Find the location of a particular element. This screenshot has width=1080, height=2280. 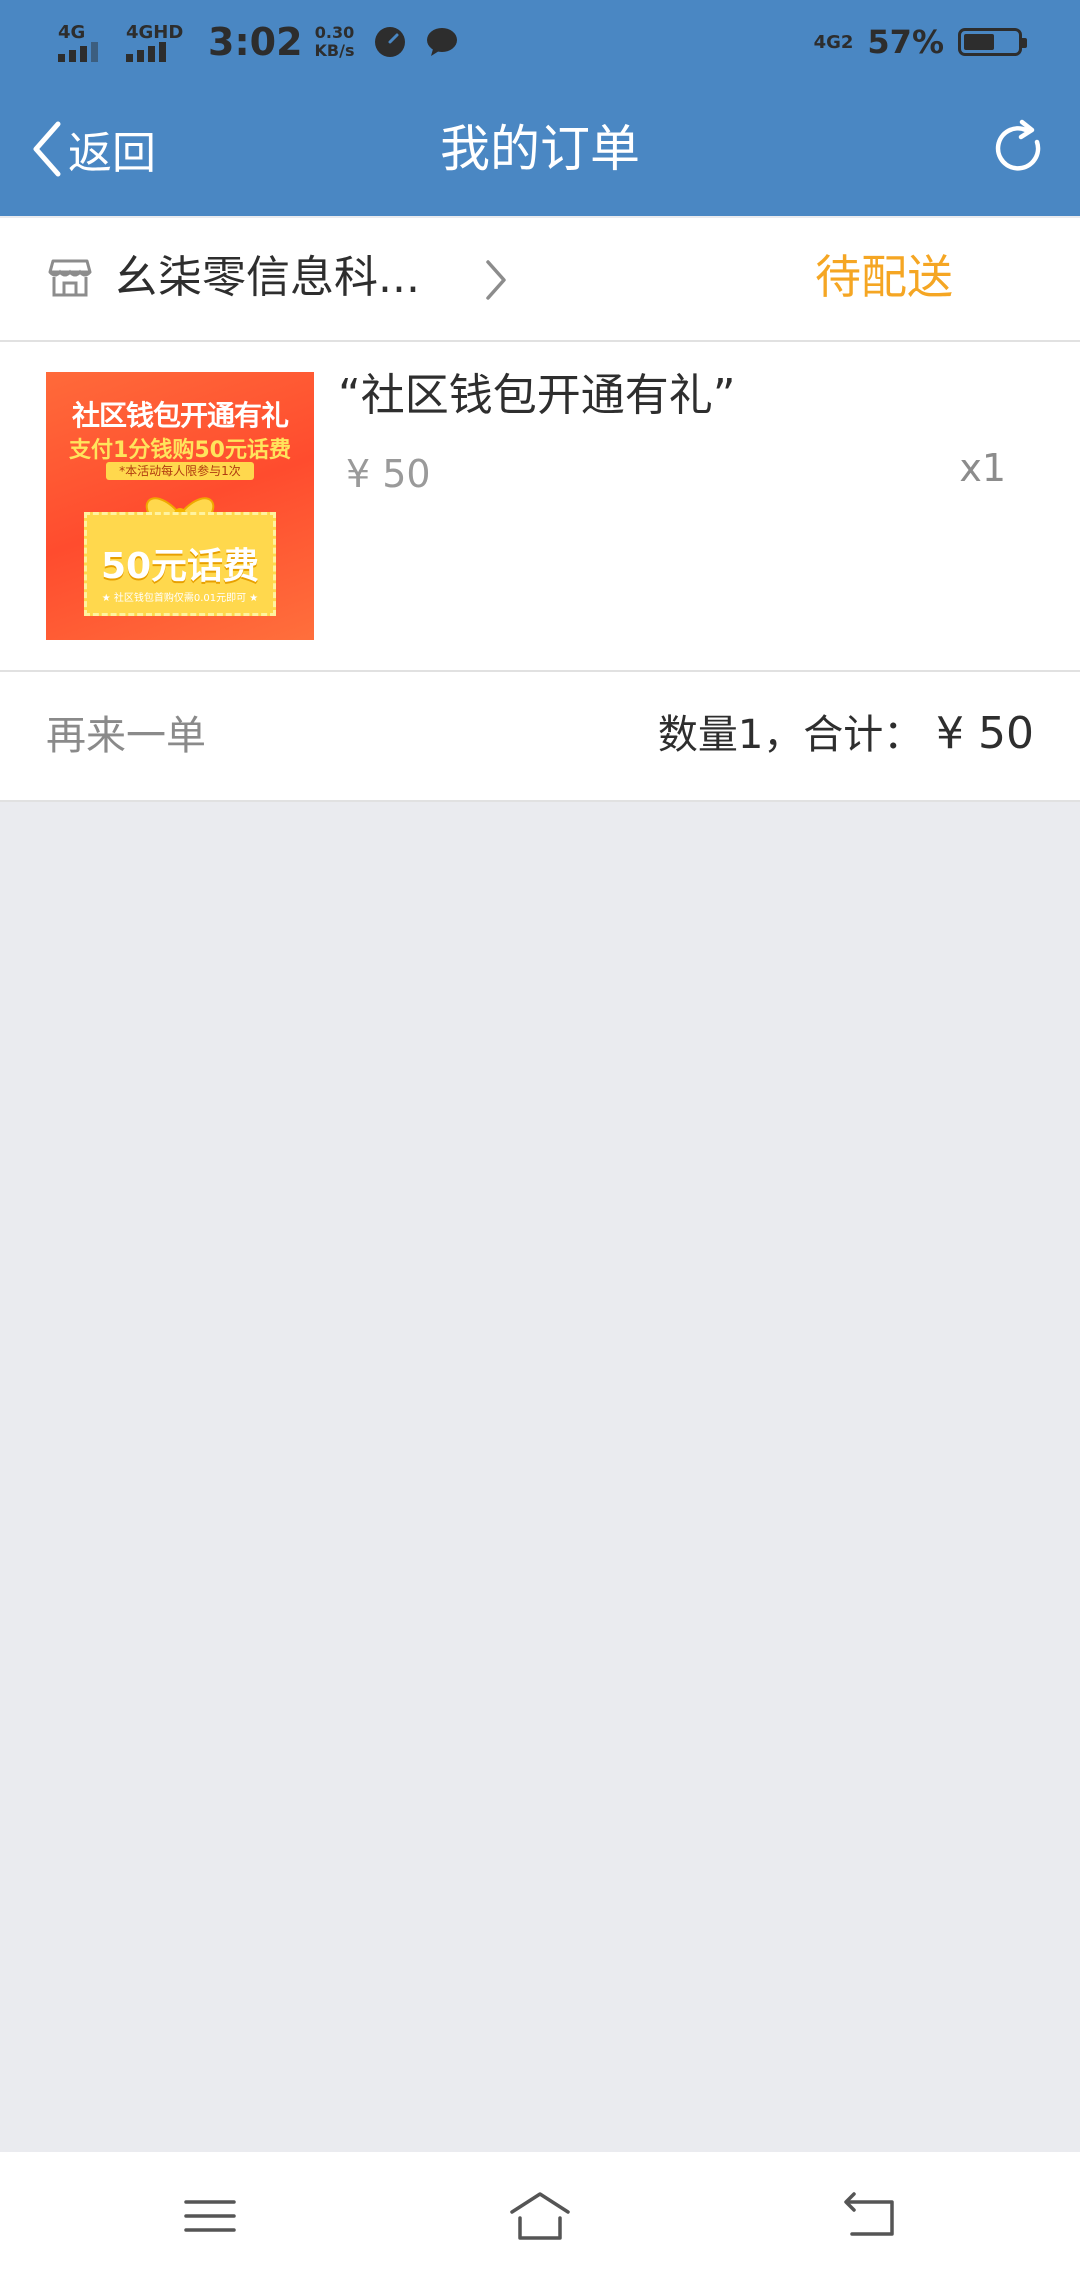

system-nav-bar is located at coordinates (540, 2216).